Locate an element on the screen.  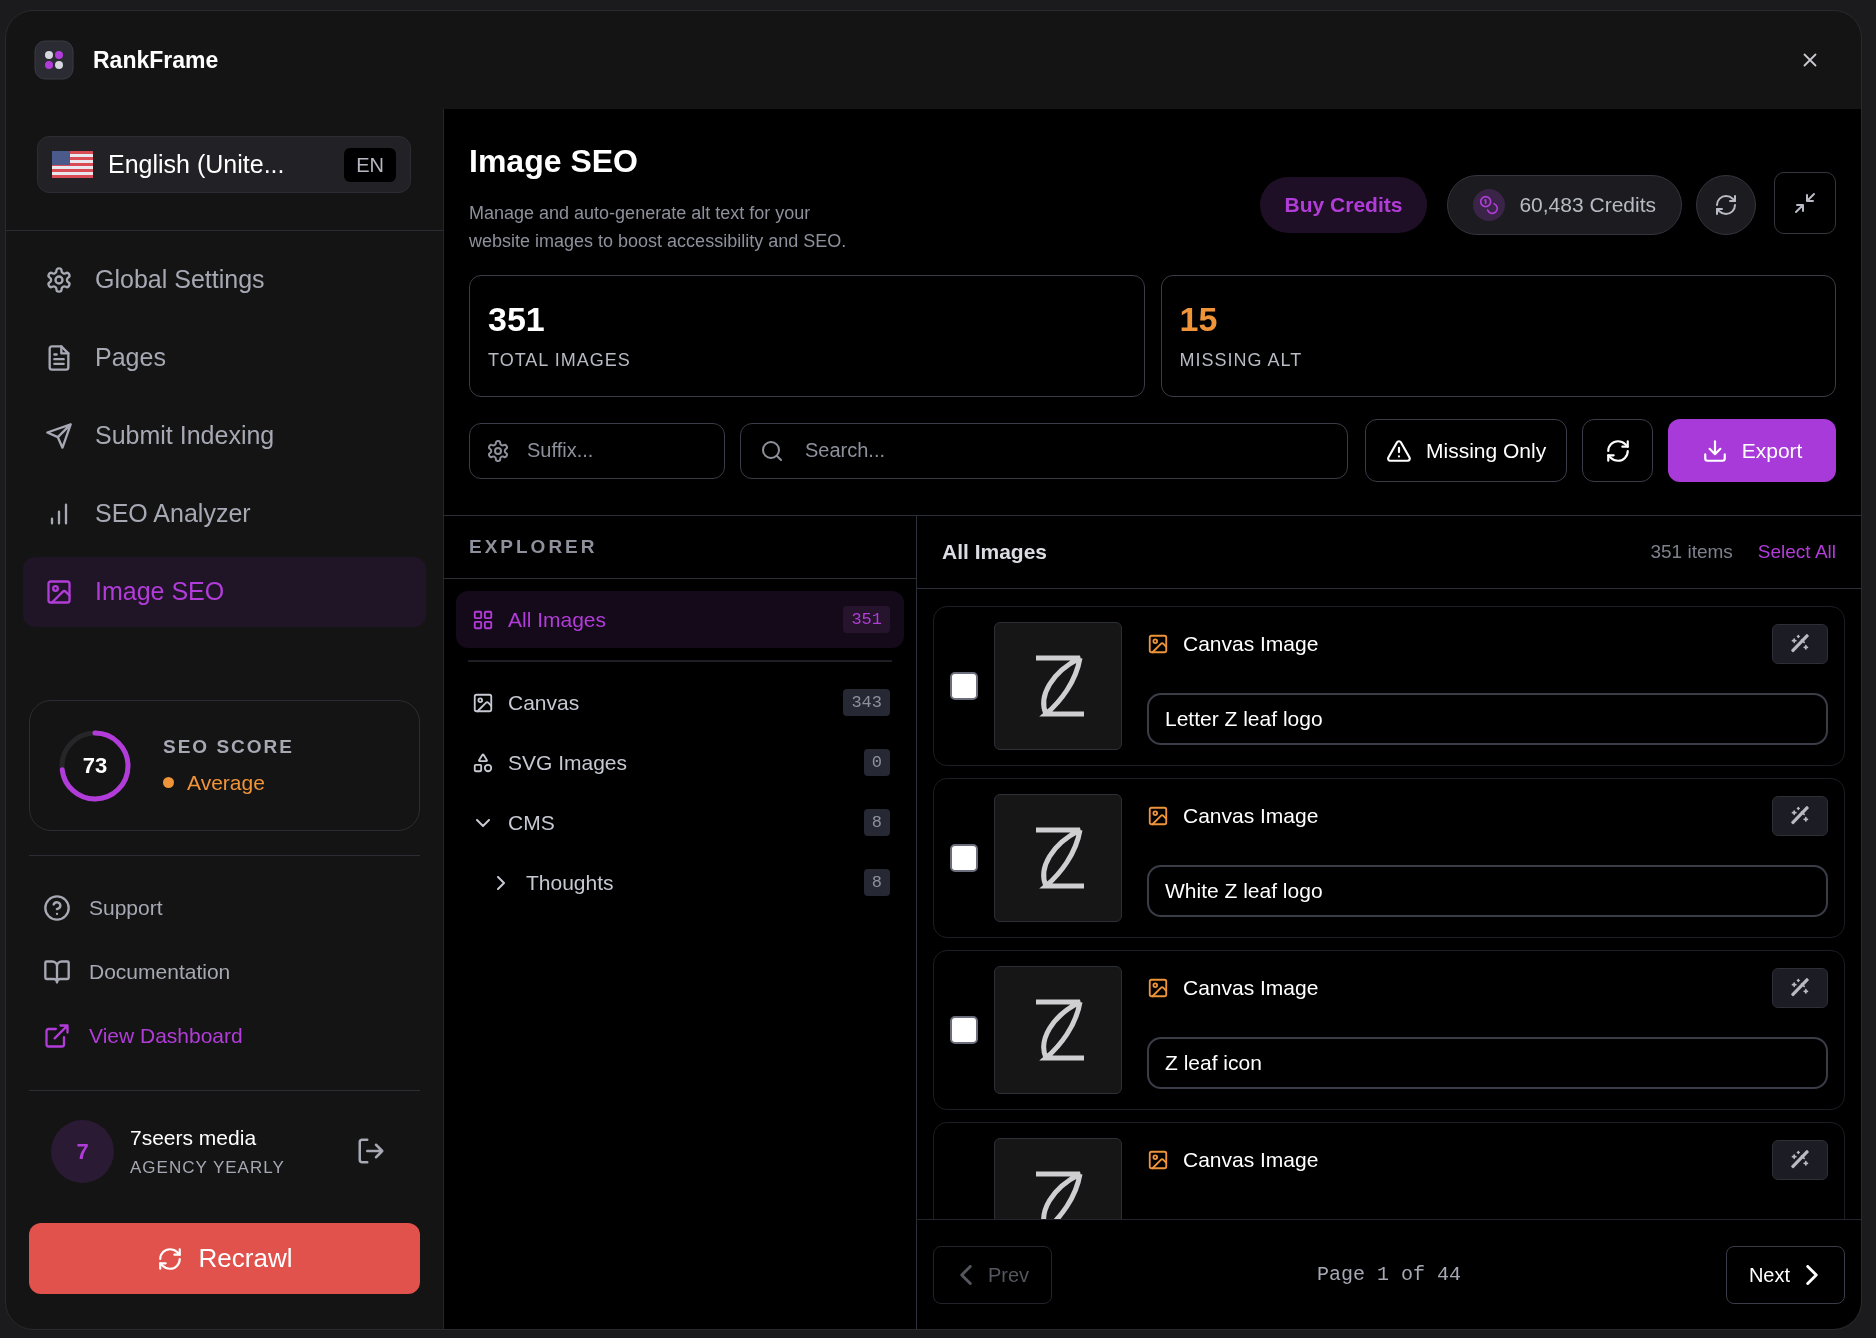
alt-text-field: White Z leaf logo is located at coordinates (1487, 891).